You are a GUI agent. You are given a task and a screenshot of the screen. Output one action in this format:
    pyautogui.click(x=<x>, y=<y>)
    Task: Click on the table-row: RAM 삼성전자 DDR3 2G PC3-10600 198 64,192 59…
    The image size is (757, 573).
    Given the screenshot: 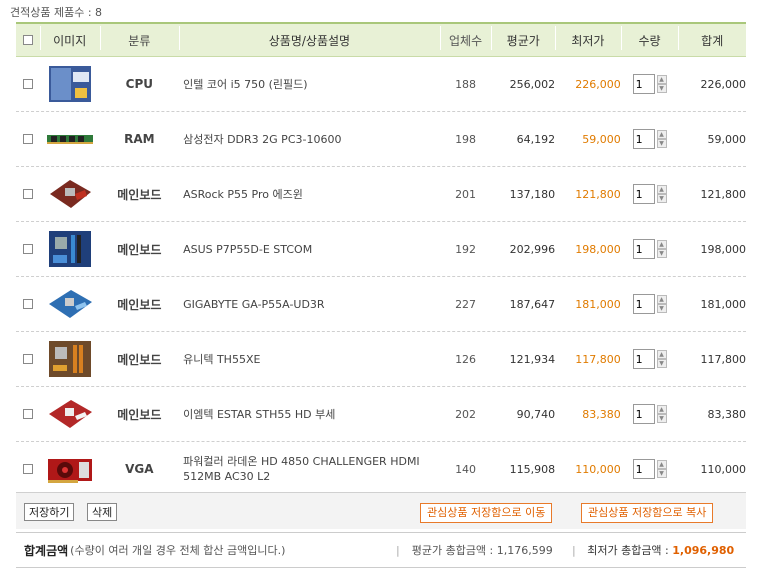 What is the action you would take?
    pyautogui.click(x=381, y=139)
    